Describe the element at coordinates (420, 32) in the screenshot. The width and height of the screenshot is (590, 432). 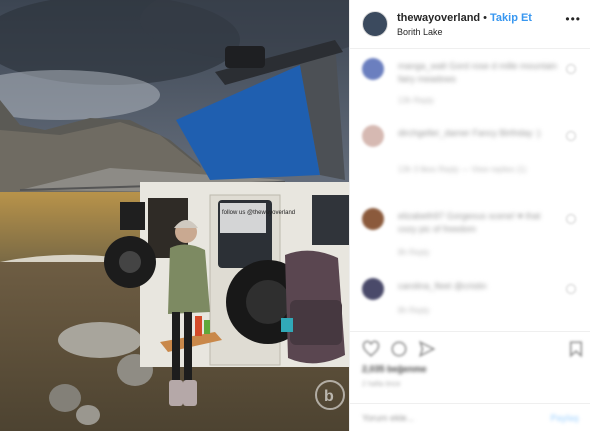
I see `location-link: Borith Lake` at that location.